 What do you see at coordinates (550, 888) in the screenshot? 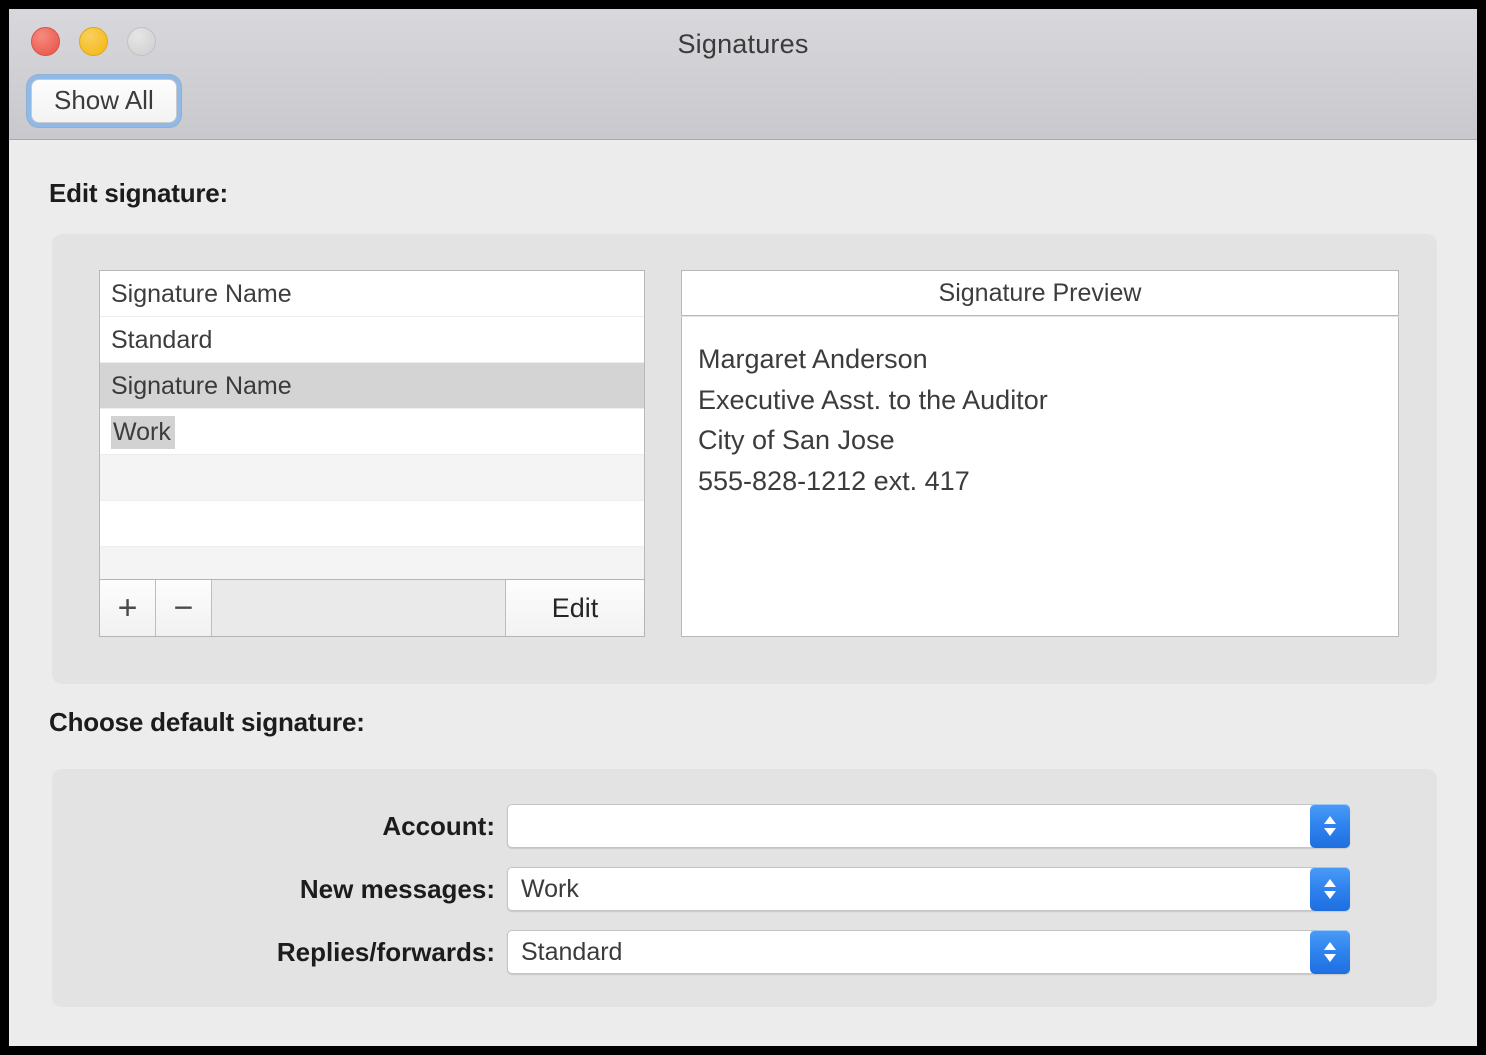
I see `new-messages-popup-value: Work` at bounding box center [550, 888].